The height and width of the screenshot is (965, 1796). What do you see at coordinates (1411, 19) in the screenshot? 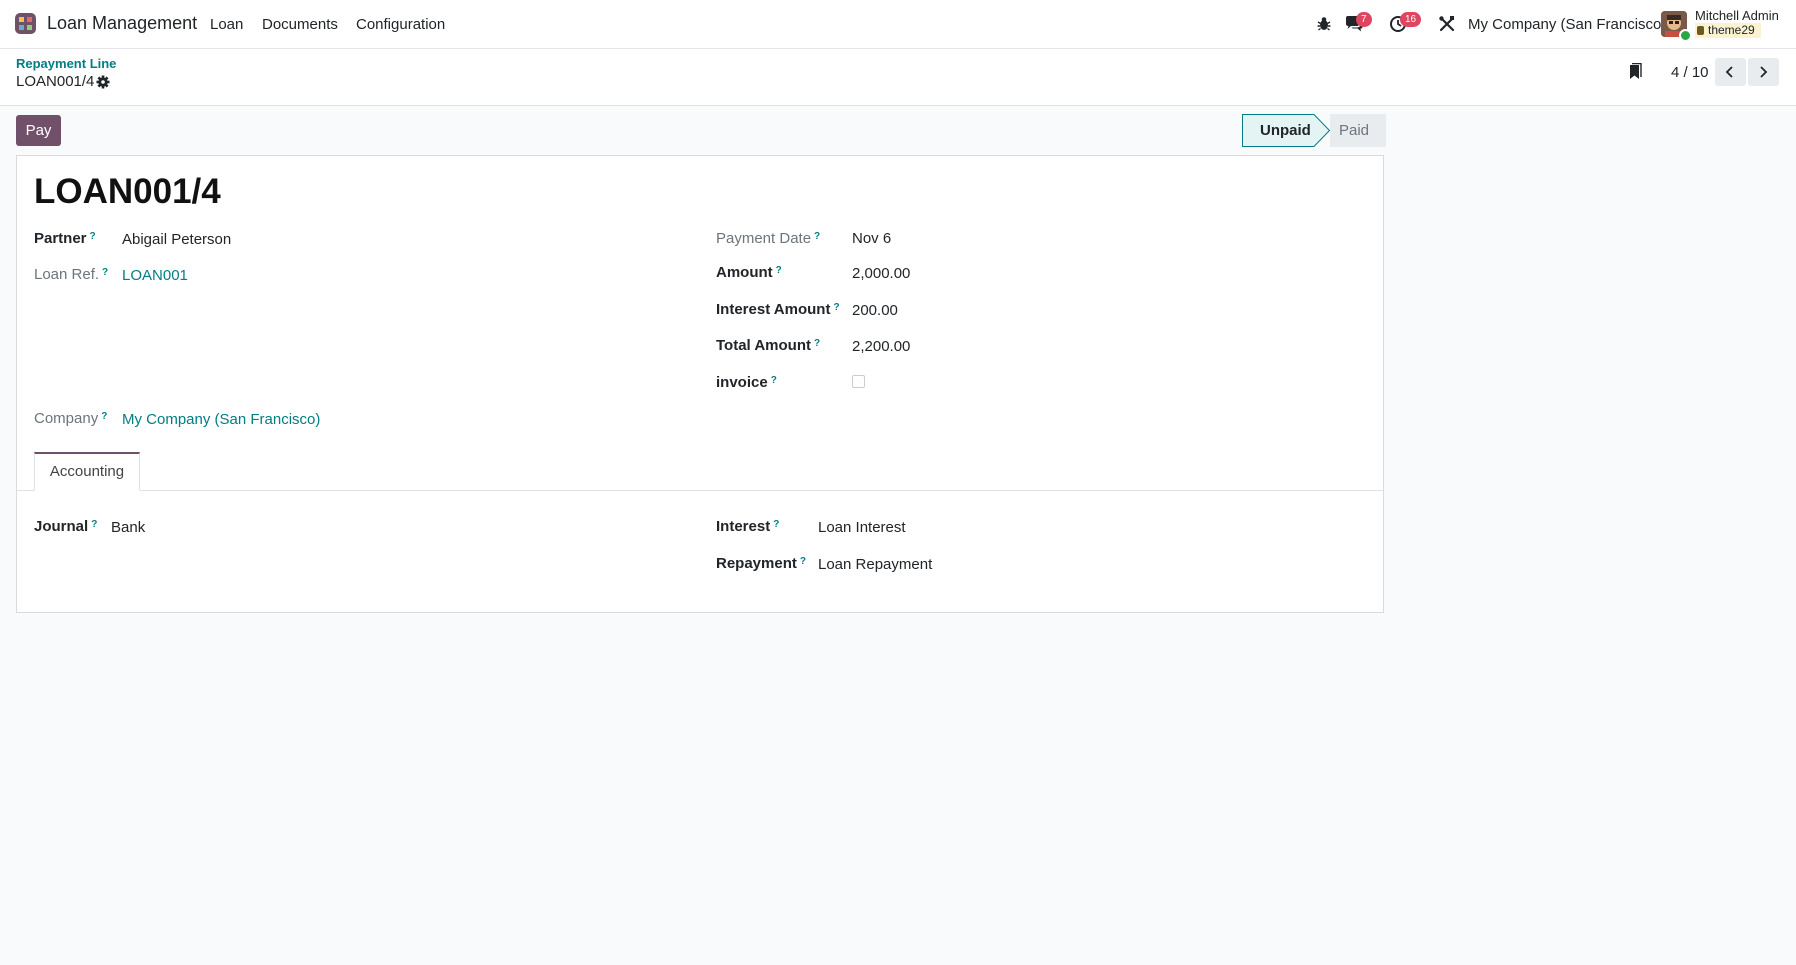
I see `activities-badge: 16` at bounding box center [1411, 19].